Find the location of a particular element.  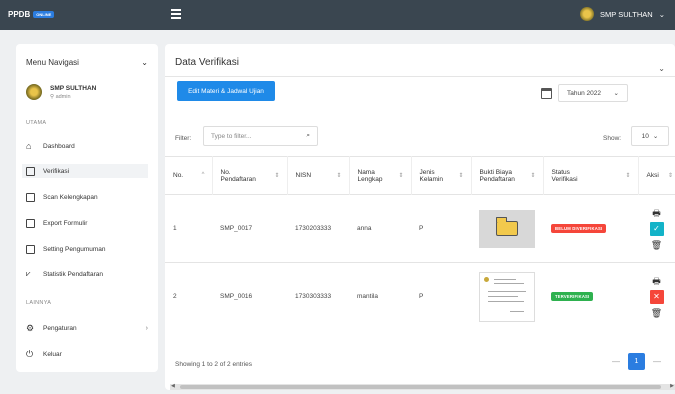

column-header-bukti-biaya: Bukti Biaya Pendaftaran ⇕ is located at coordinates (507, 175).